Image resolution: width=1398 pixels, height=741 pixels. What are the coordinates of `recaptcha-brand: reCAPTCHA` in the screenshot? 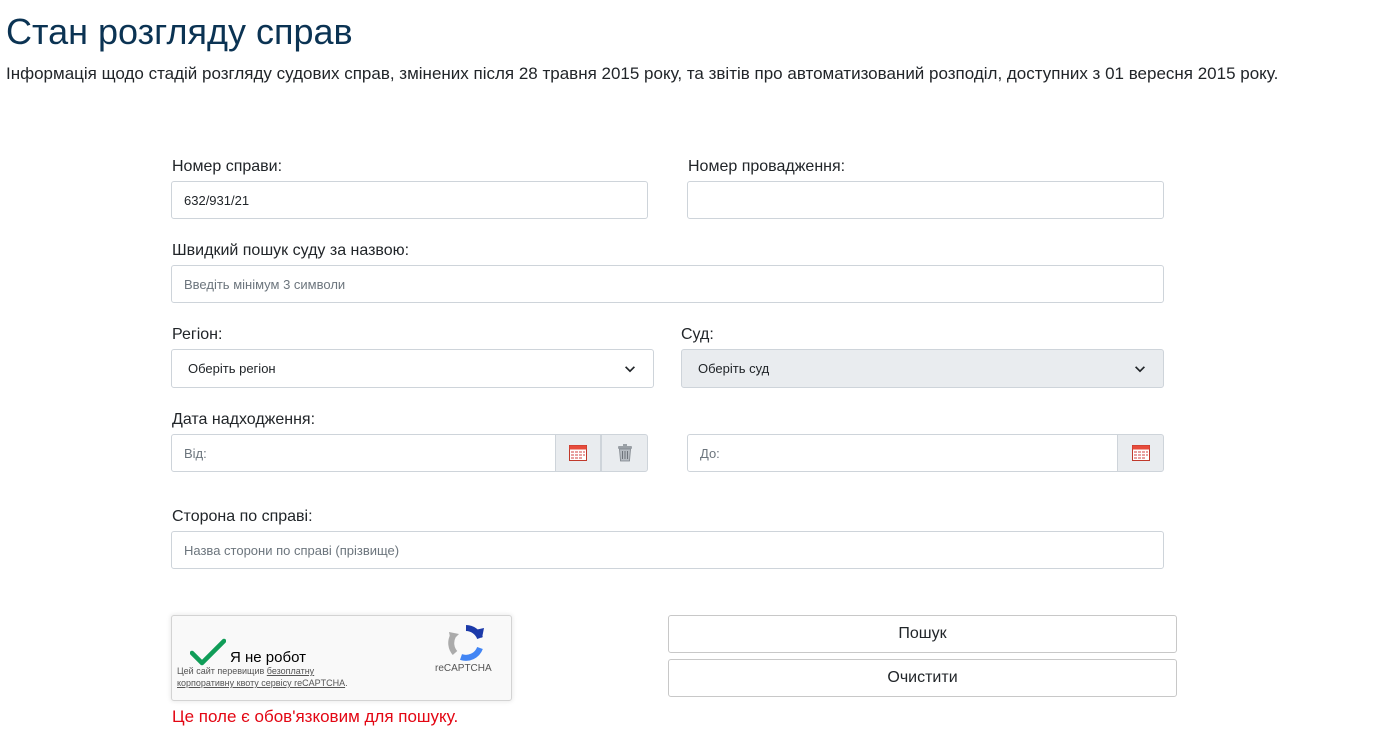 It's located at (463, 668).